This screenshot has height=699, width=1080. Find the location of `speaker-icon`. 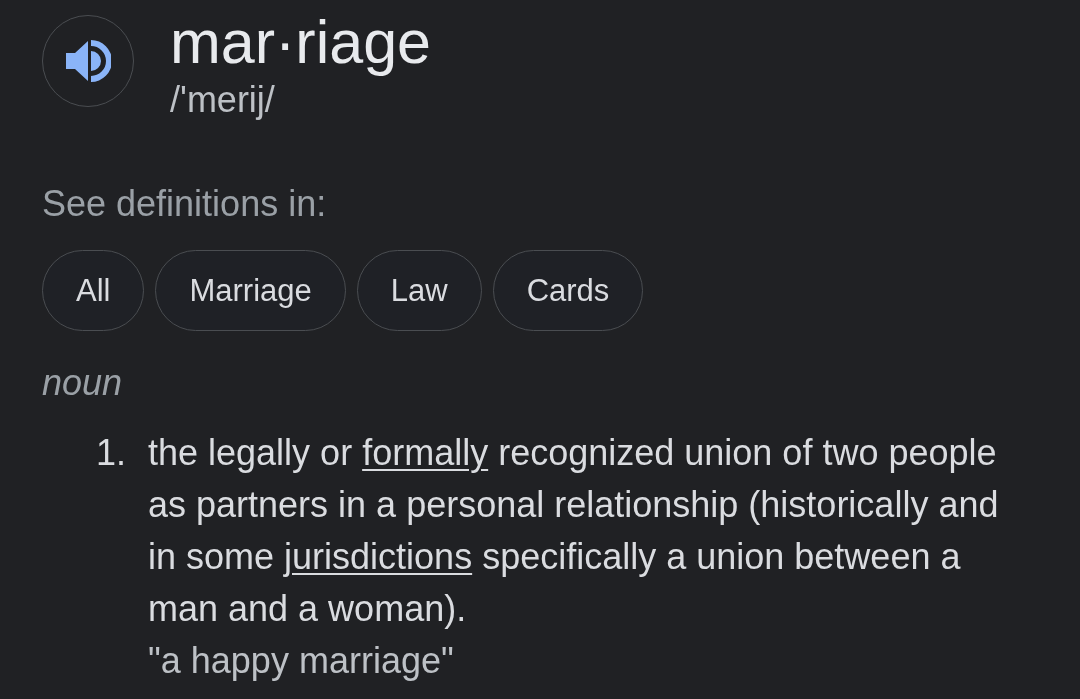

speaker-icon is located at coordinates (88, 61).